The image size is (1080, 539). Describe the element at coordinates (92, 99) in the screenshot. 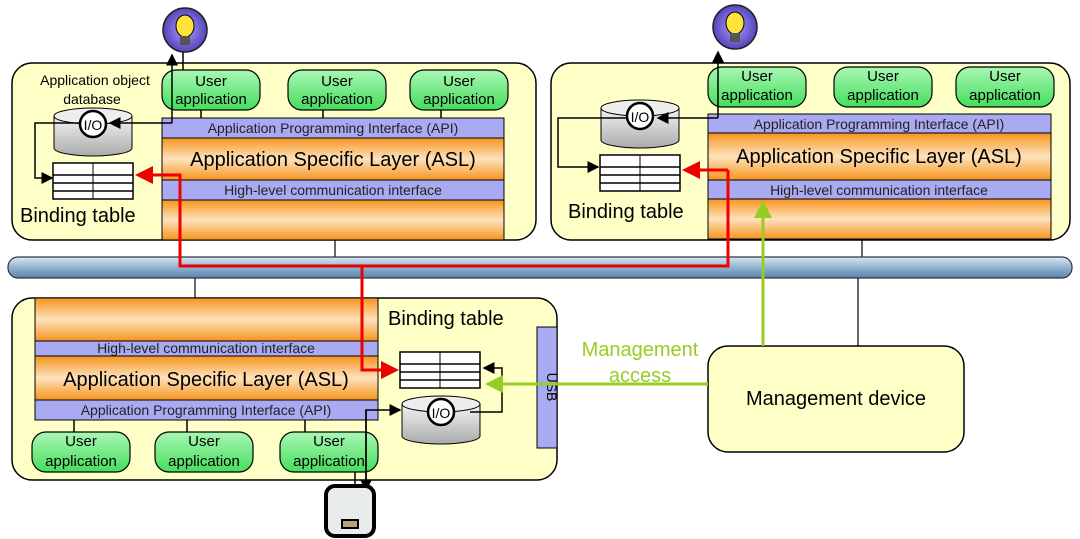

I see `svg-text: database` at that location.